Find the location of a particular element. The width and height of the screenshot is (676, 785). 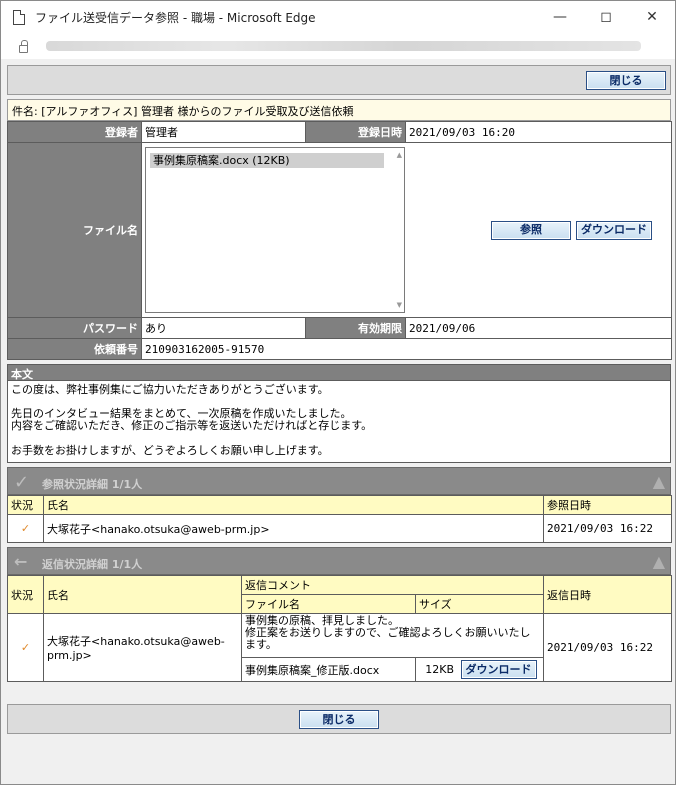

ref-status-title: 参照状況詳細 1/1人 is located at coordinates (92, 484).